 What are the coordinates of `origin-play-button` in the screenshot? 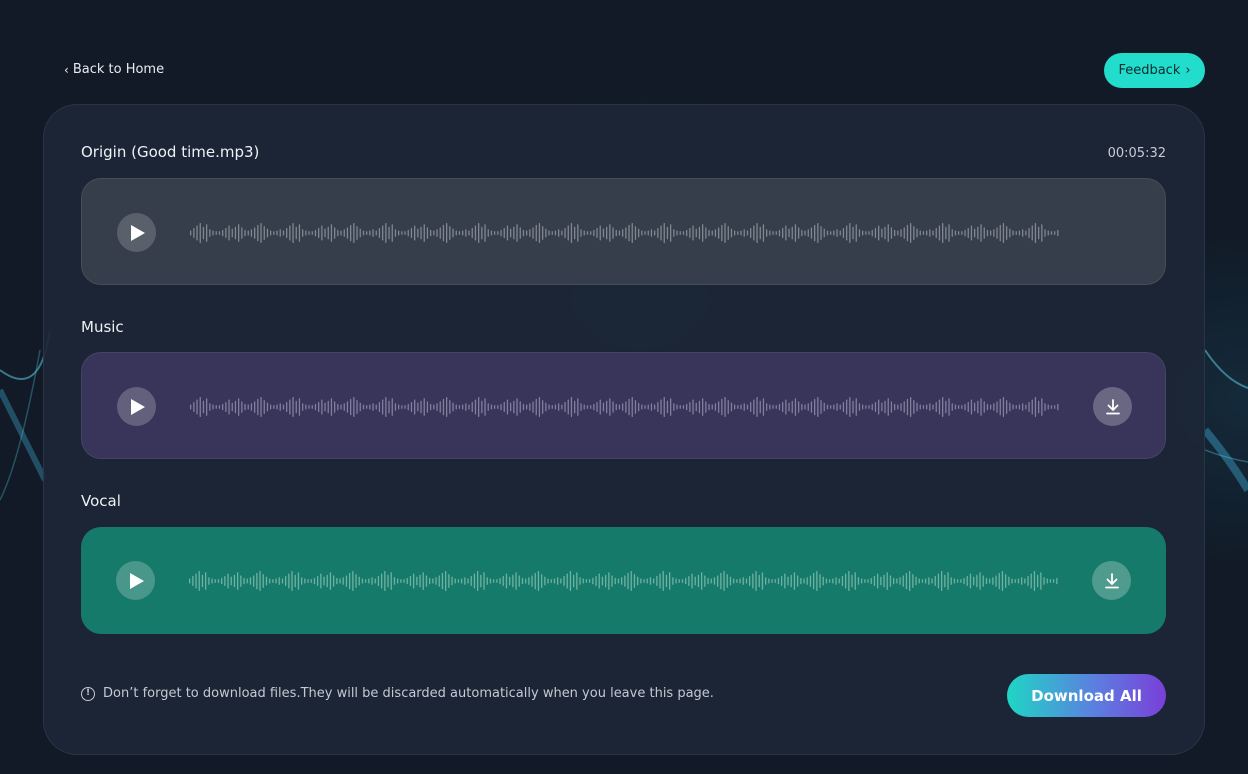 It's located at (136, 232).